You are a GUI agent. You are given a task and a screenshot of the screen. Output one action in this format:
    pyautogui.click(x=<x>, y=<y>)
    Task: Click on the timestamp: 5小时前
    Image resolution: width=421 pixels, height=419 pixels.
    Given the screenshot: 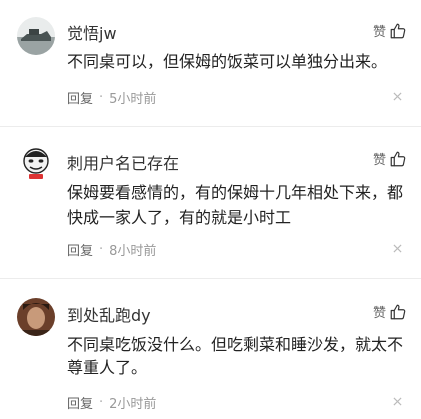 What is the action you would take?
    pyautogui.click(x=133, y=99)
    